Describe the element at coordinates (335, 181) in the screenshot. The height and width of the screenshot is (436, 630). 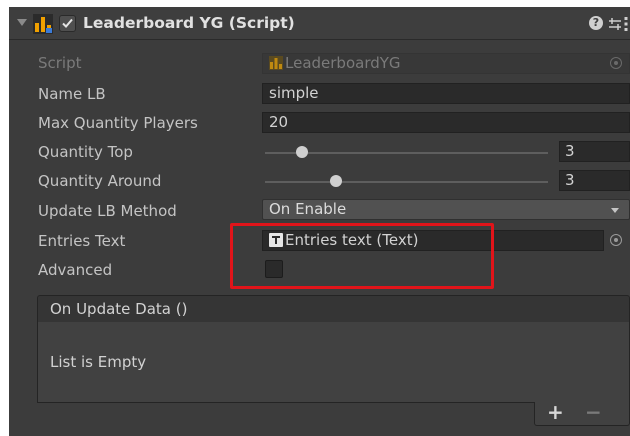
I see `quantity-around-slider-thumb` at that location.